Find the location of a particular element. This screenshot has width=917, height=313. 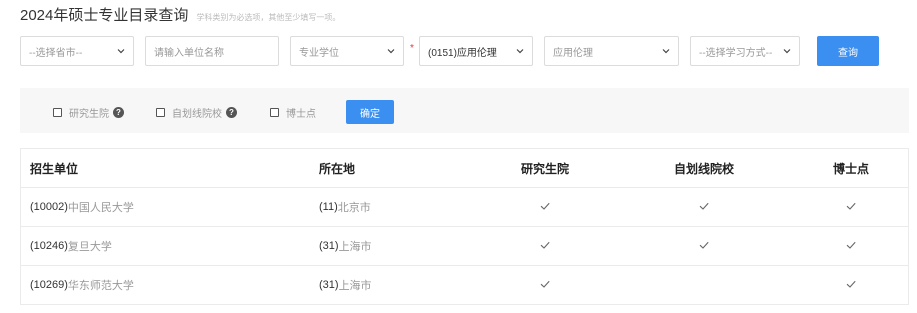

location-cell: (11) 北京市 is located at coordinates (345, 207).